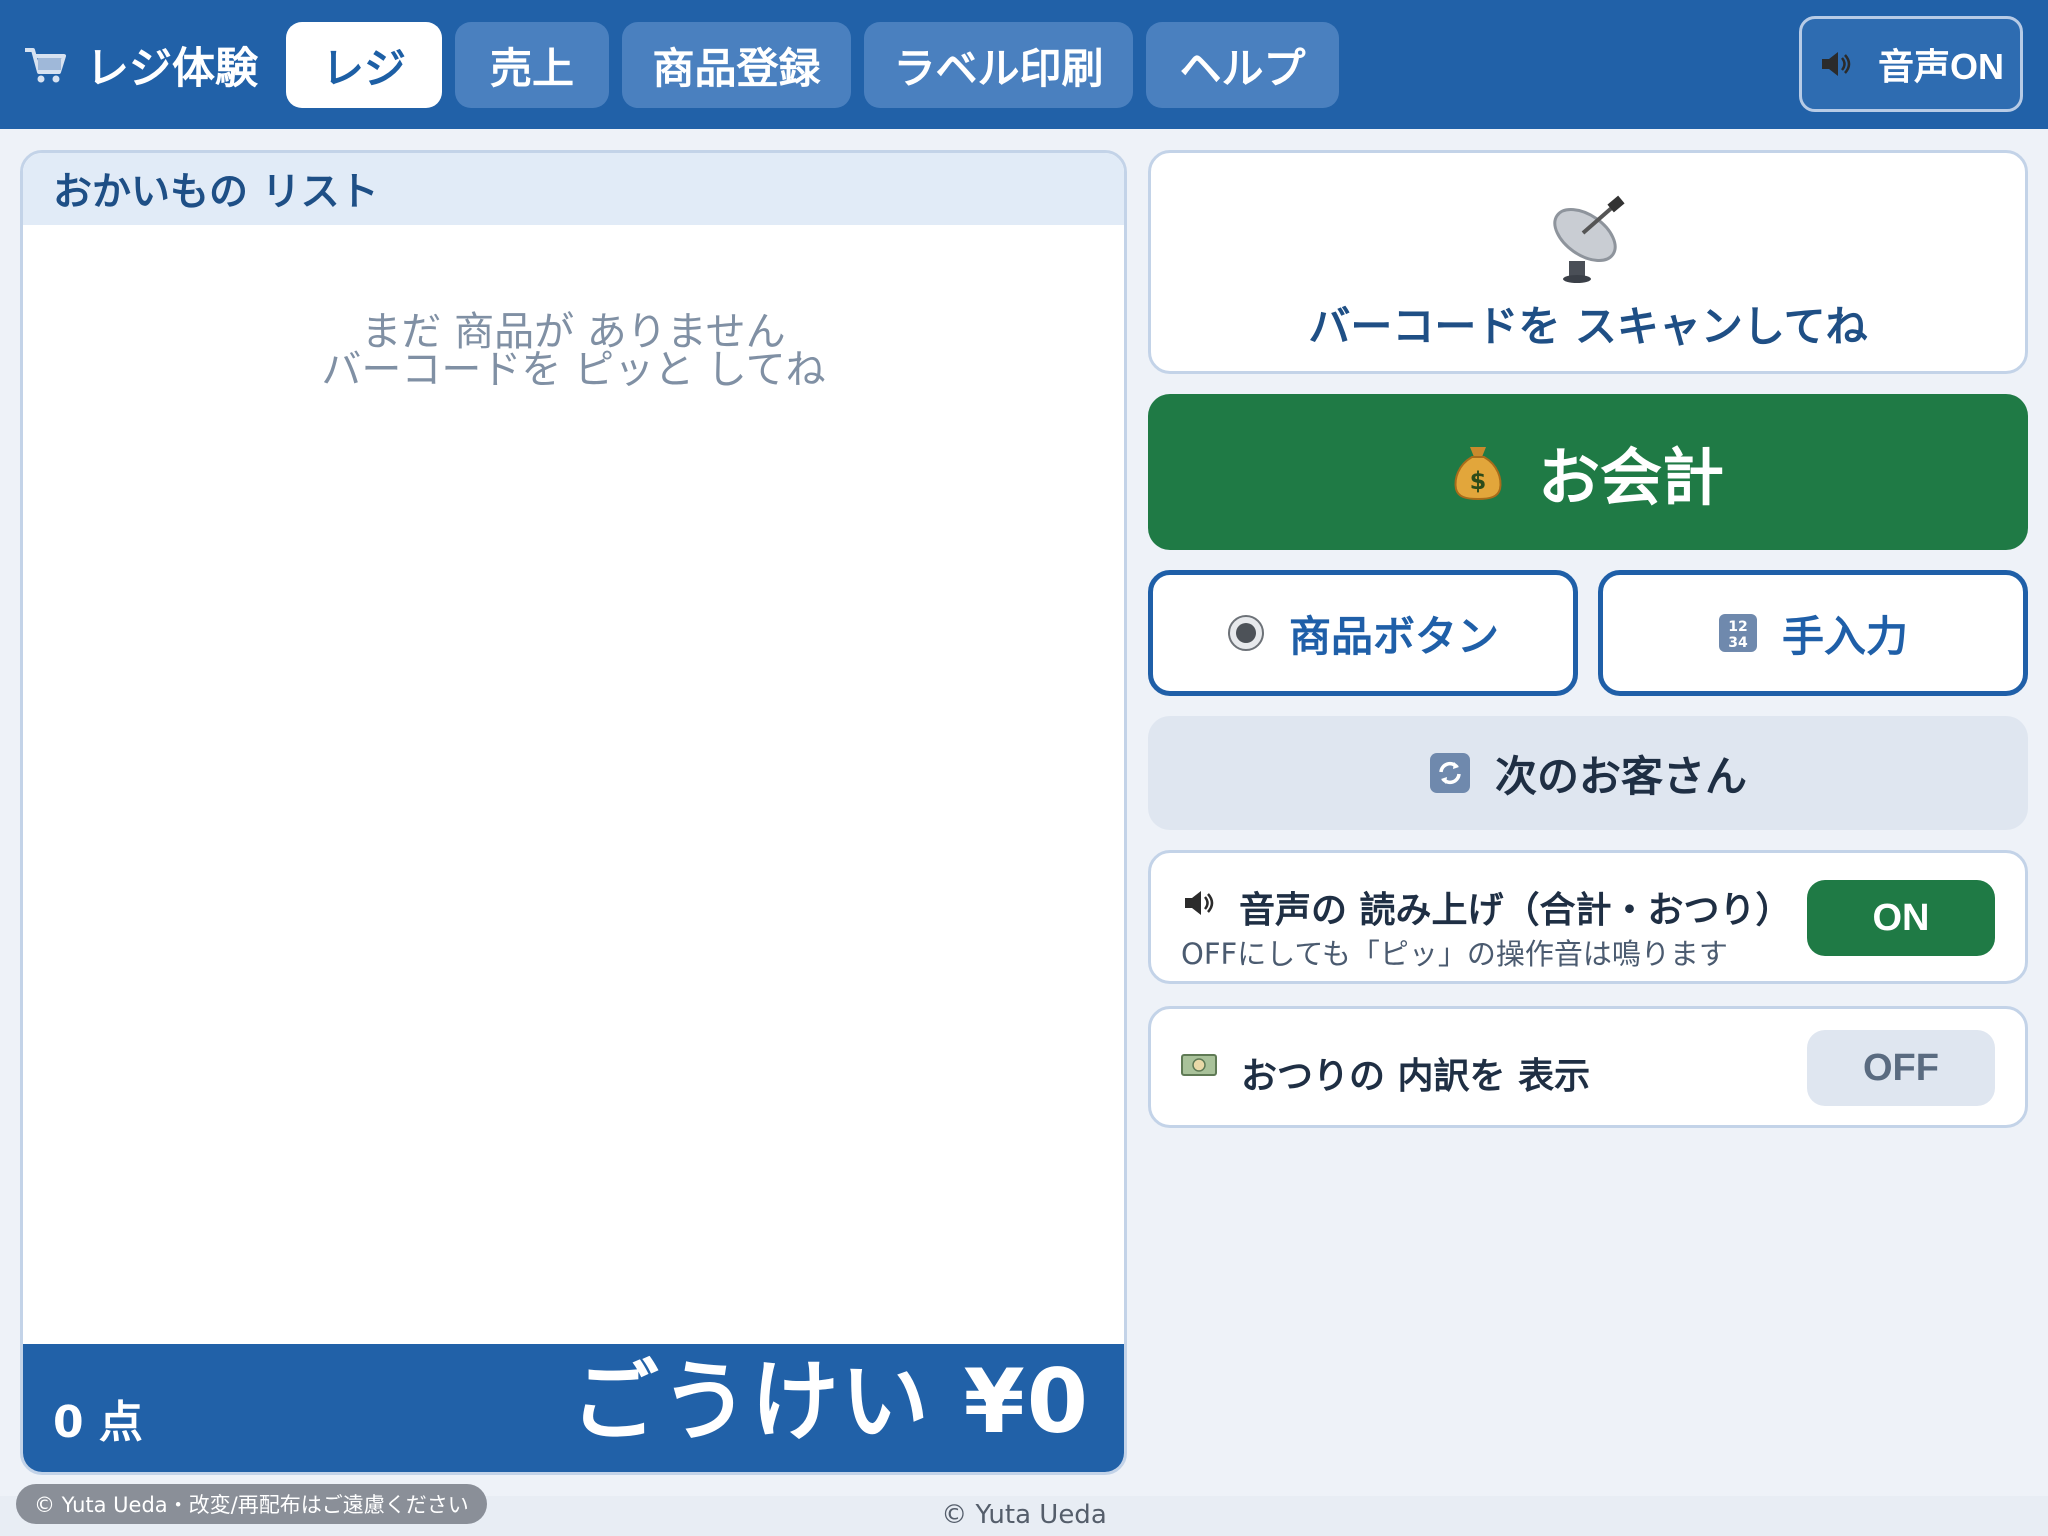 The height and width of the screenshot is (1536, 2048). What do you see at coordinates (736, 65) in the screenshot?
I see `tab-product-registration: 商品登録` at bounding box center [736, 65].